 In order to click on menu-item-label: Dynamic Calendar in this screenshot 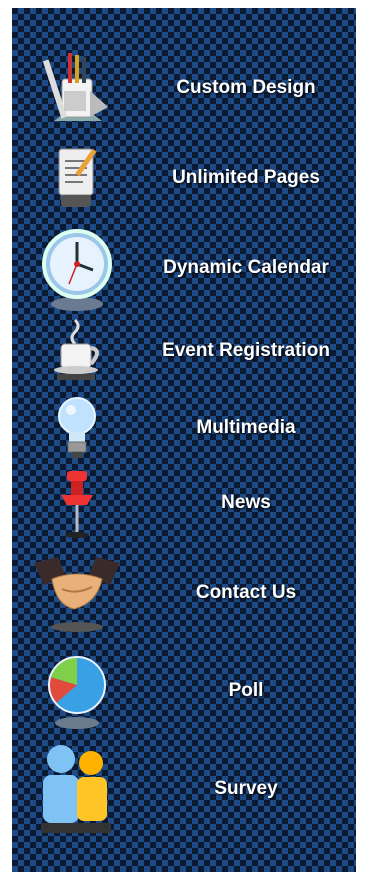, I will do `click(246, 267)`.